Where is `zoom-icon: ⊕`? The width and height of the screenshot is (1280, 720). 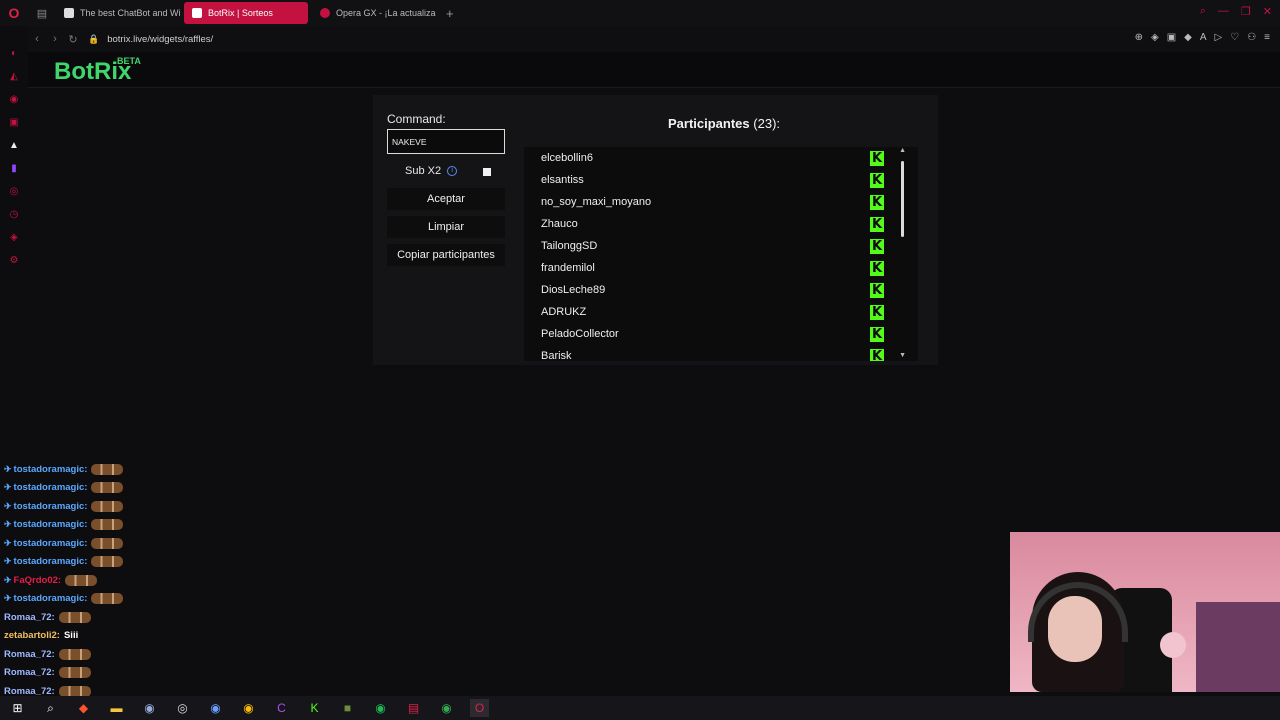
zoom-icon: ⊕ is located at coordinates (1139, 37).